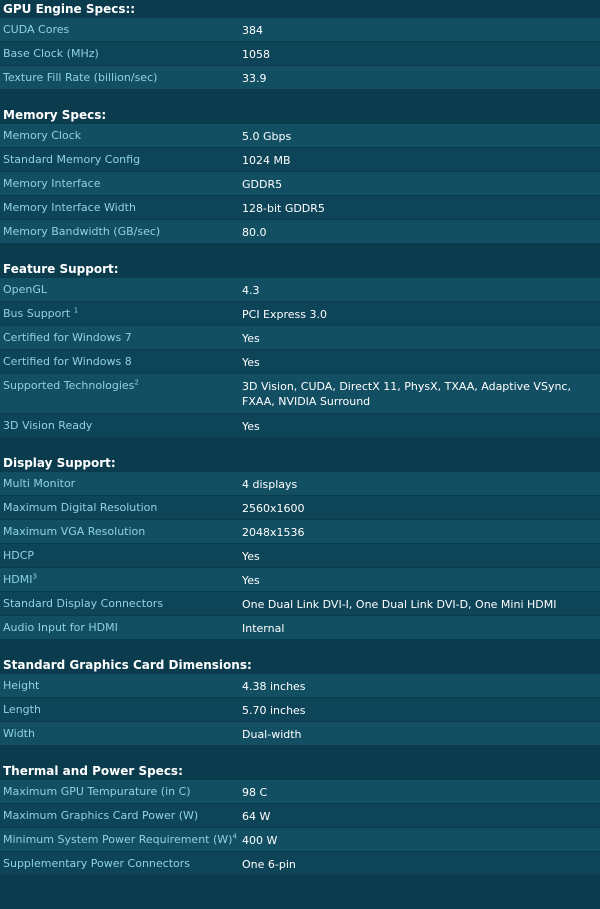 This screenshot has height=909, width=600. I want to click on spec-label: Memory Interface Width, so click(69, 207).